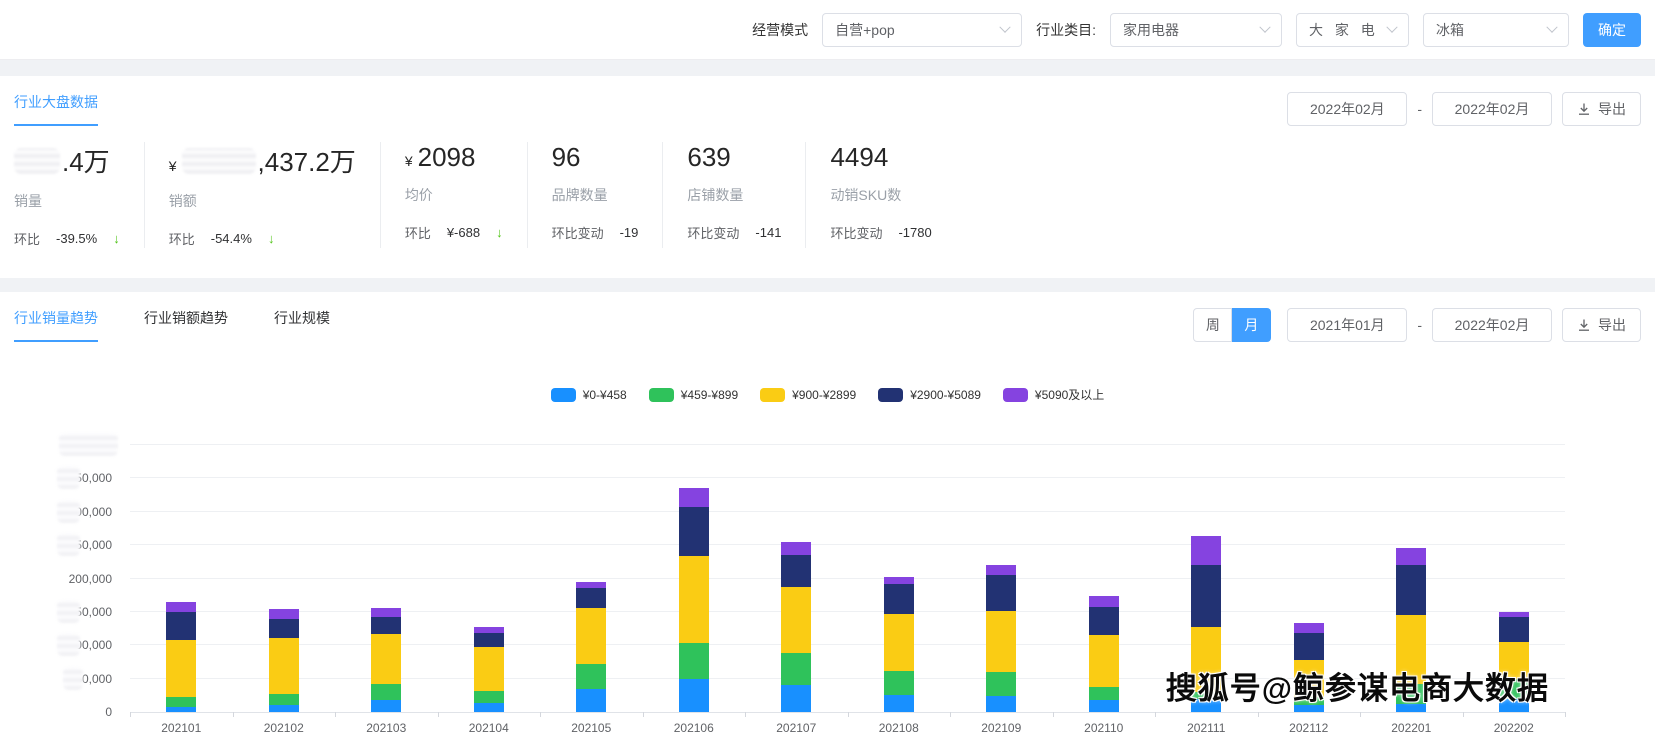 The width and height of the screenshot is (1655, 738). I want to click on stat-value-text: ,437.2万, so click(306, 162).